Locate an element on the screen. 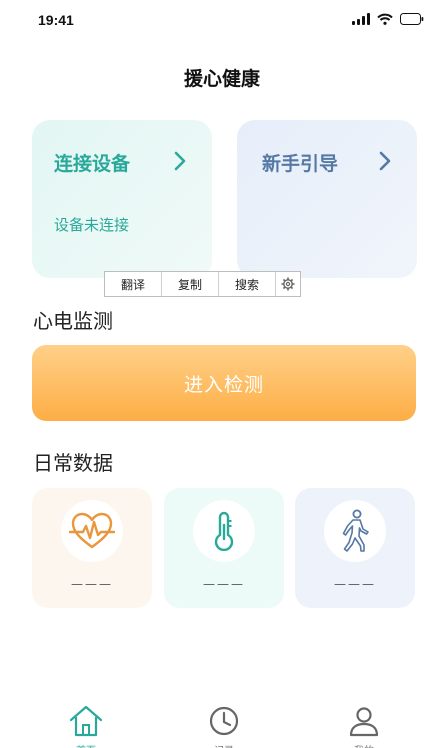 Image resolution: width=444 pixels, height=748 pixels. nav-label-mine: 我的 is located at coordinates (364, 745).